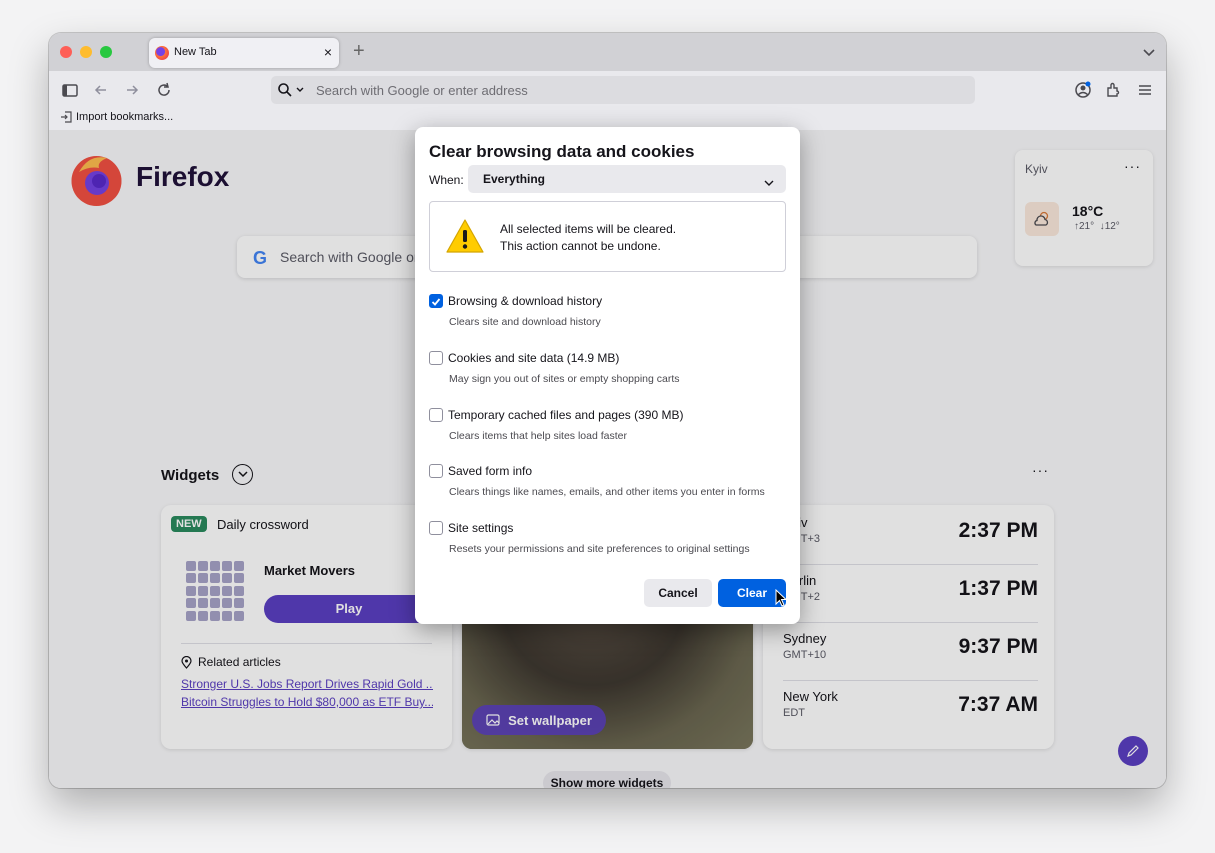 Image resolution: width=1215 pixels, height=853 pixels. I want to click on warning-line-1: All selected items will be cleared., so click(588, 229).